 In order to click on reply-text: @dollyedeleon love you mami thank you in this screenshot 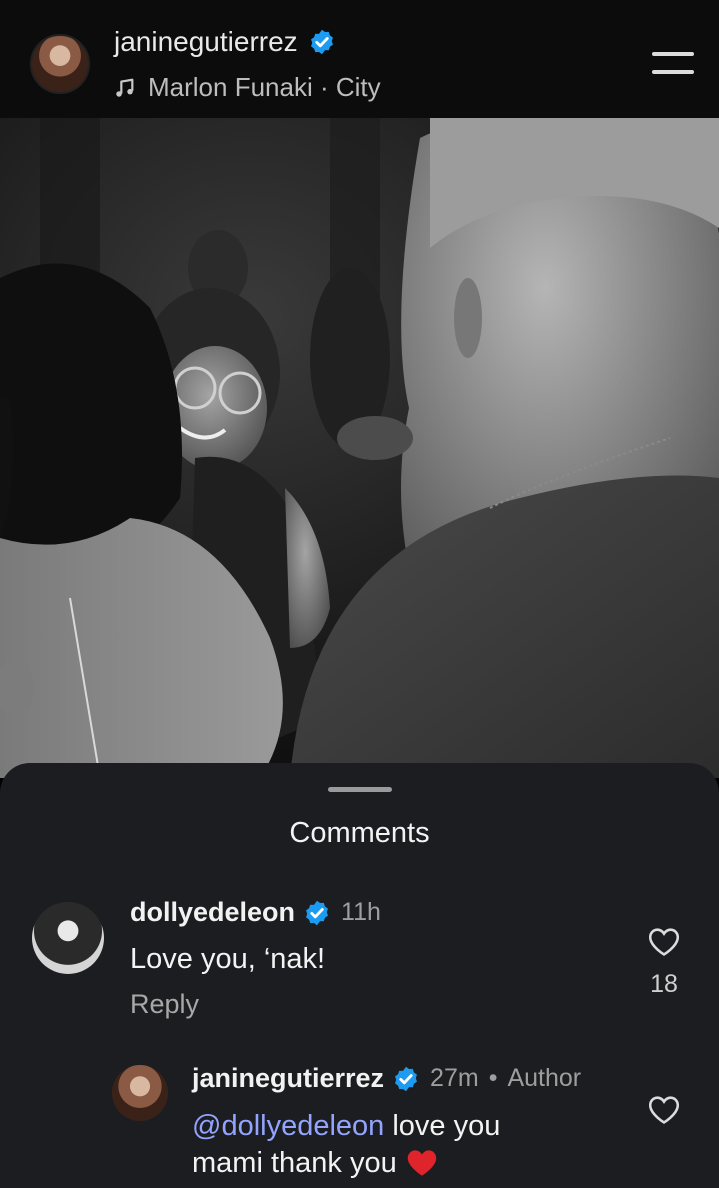, I will do `click(402, 1145)`.